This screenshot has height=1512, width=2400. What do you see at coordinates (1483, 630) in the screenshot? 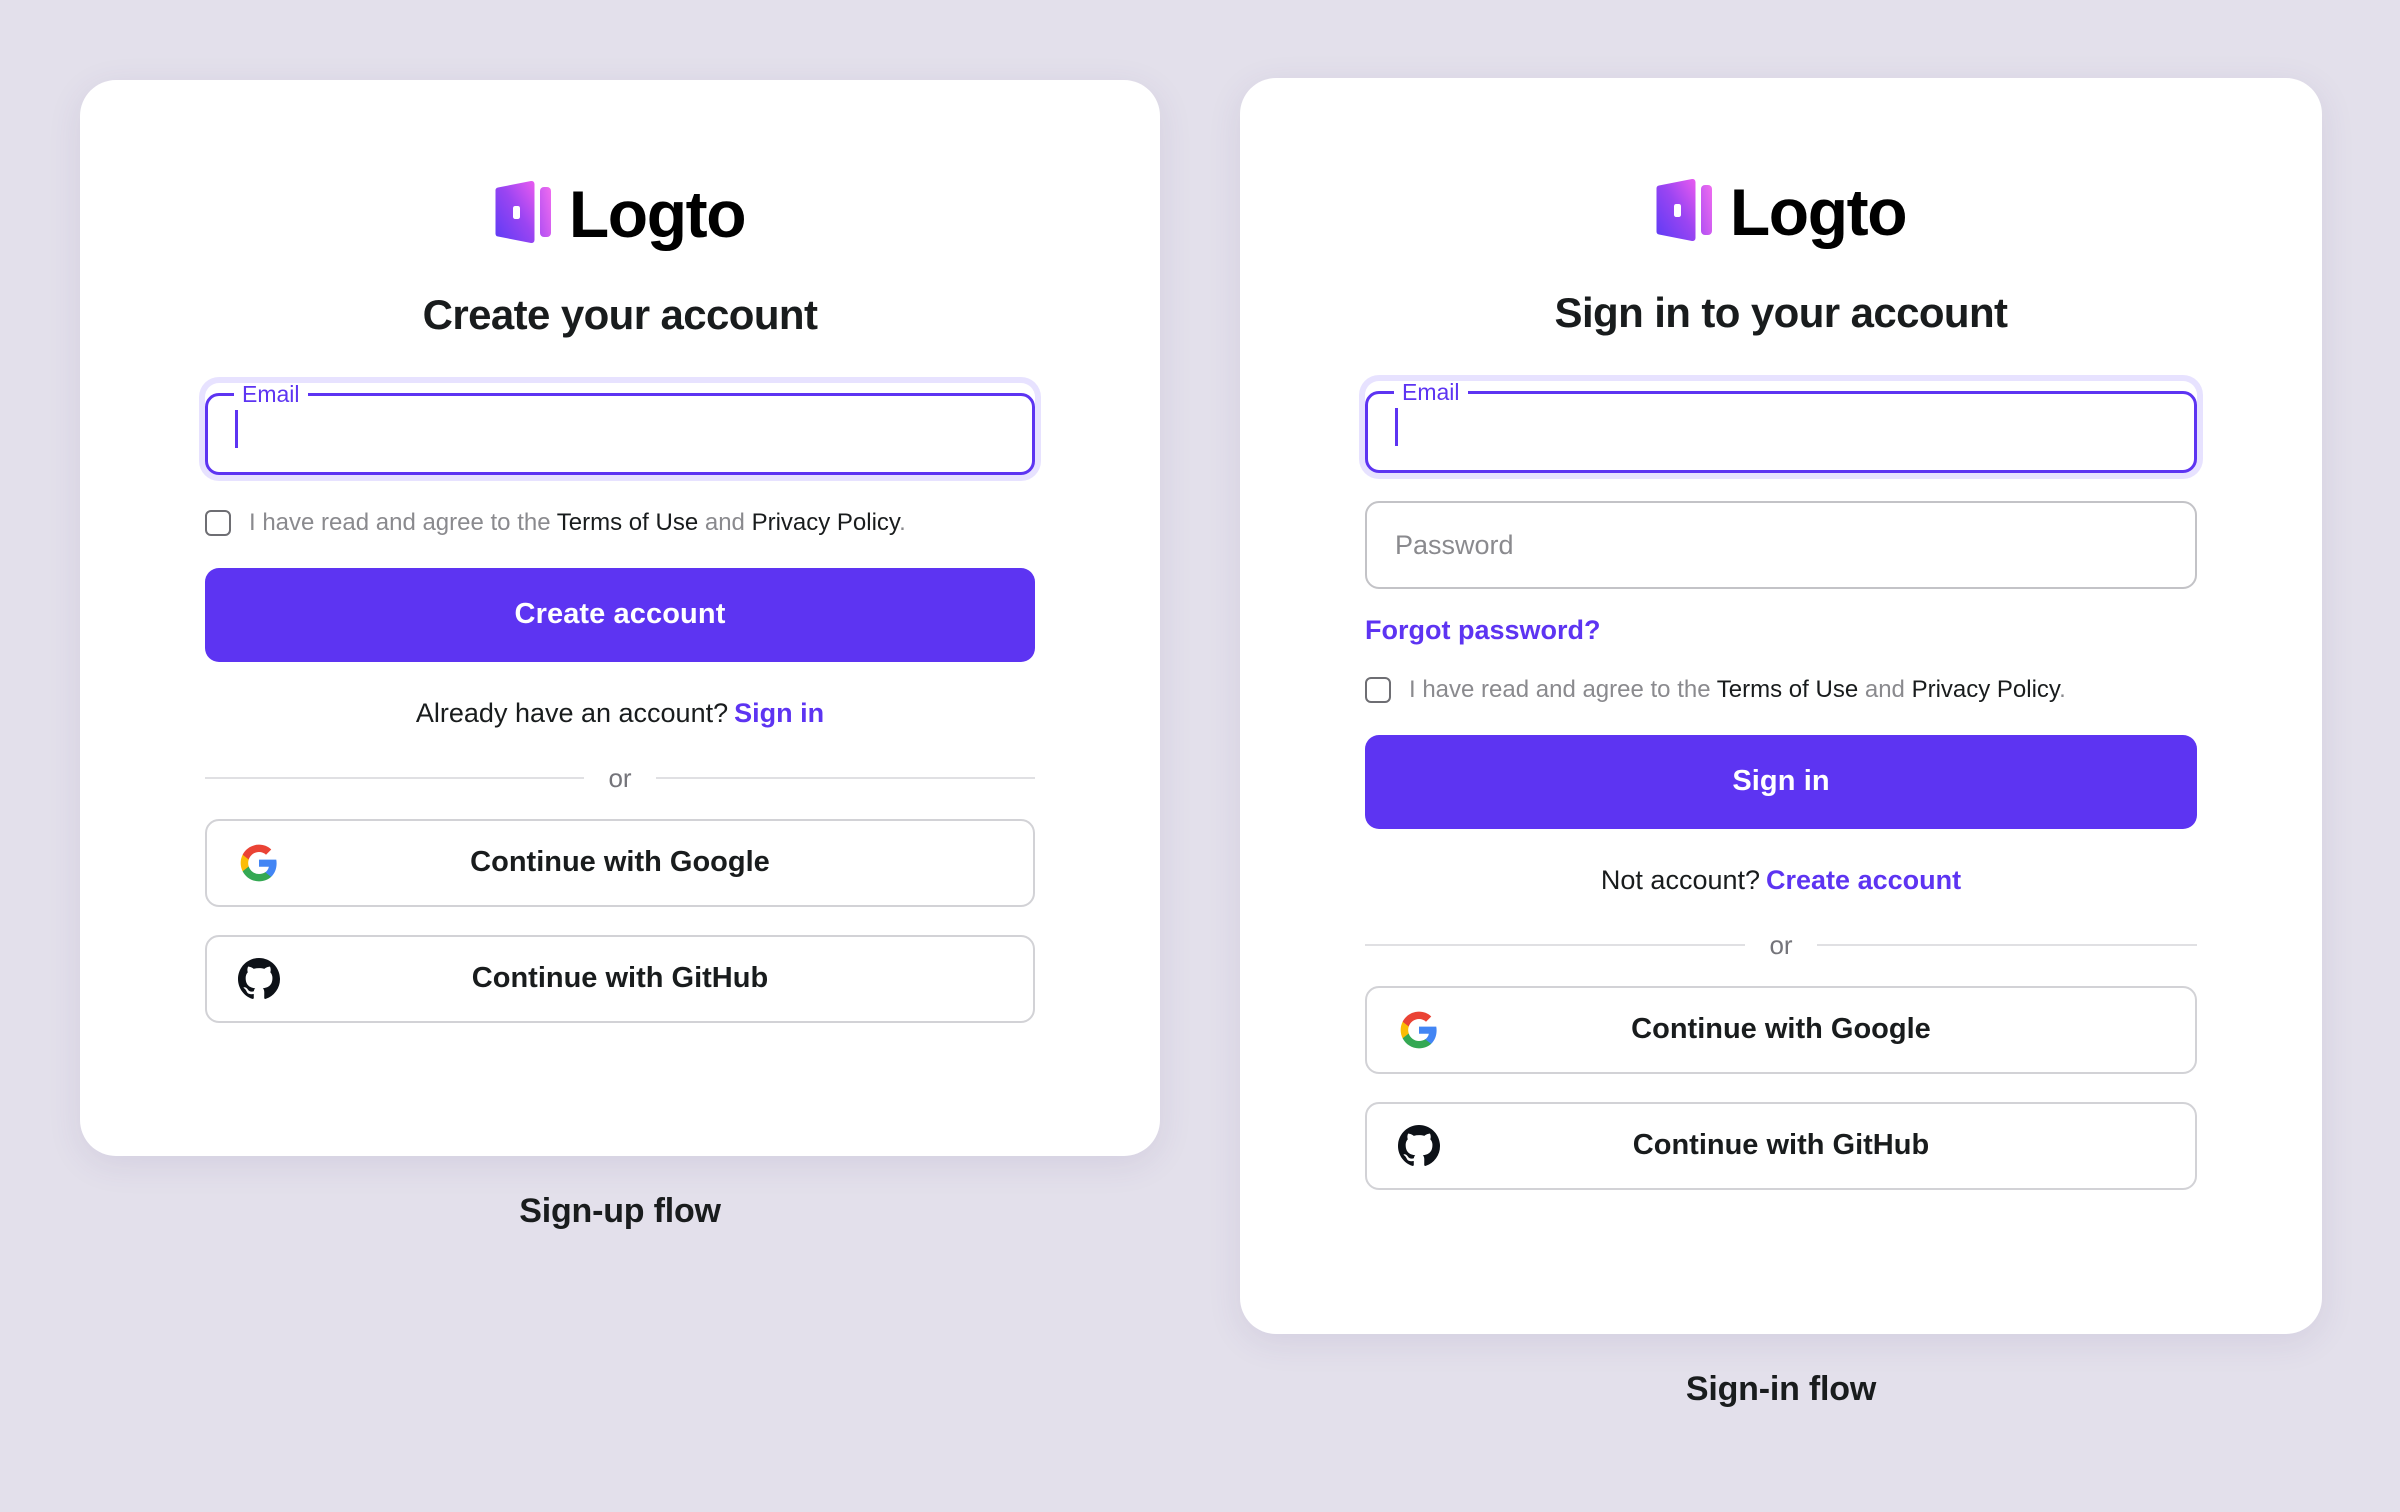
I see `forgot-password-link: Forgot password?` at bounding box center [1483, 630].